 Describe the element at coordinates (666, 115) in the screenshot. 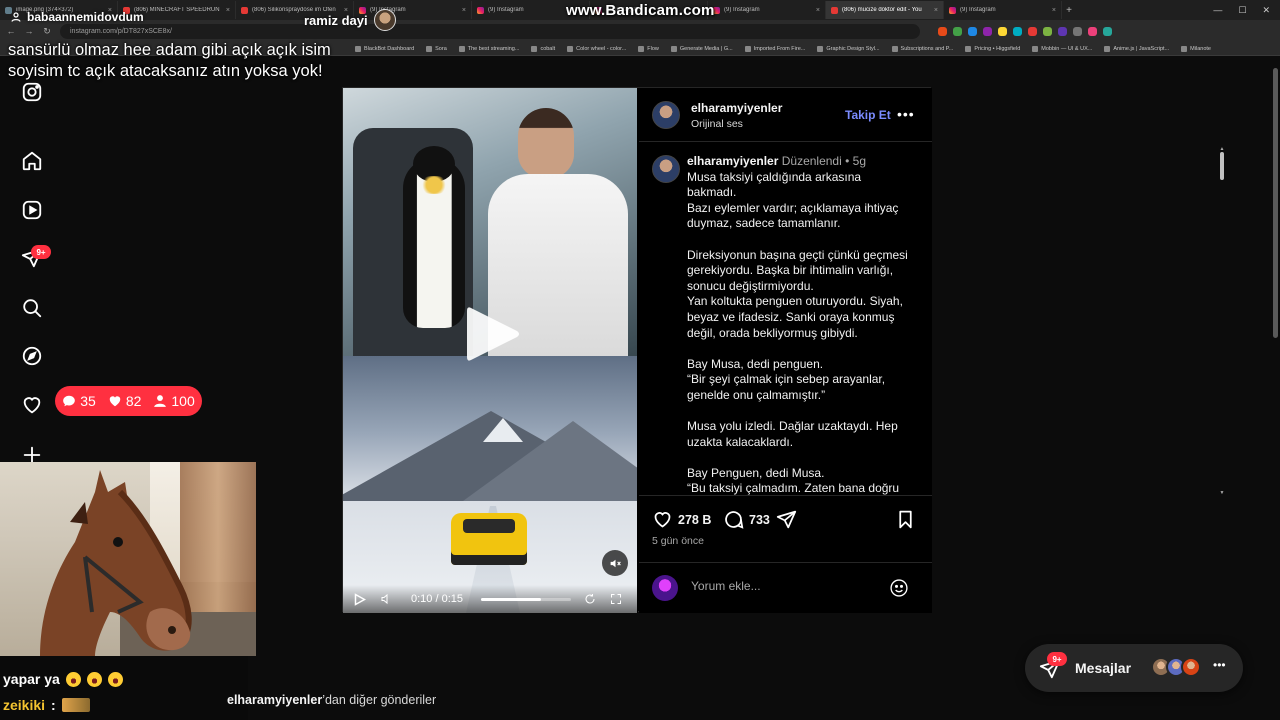

I see `author-avatar` at that location.